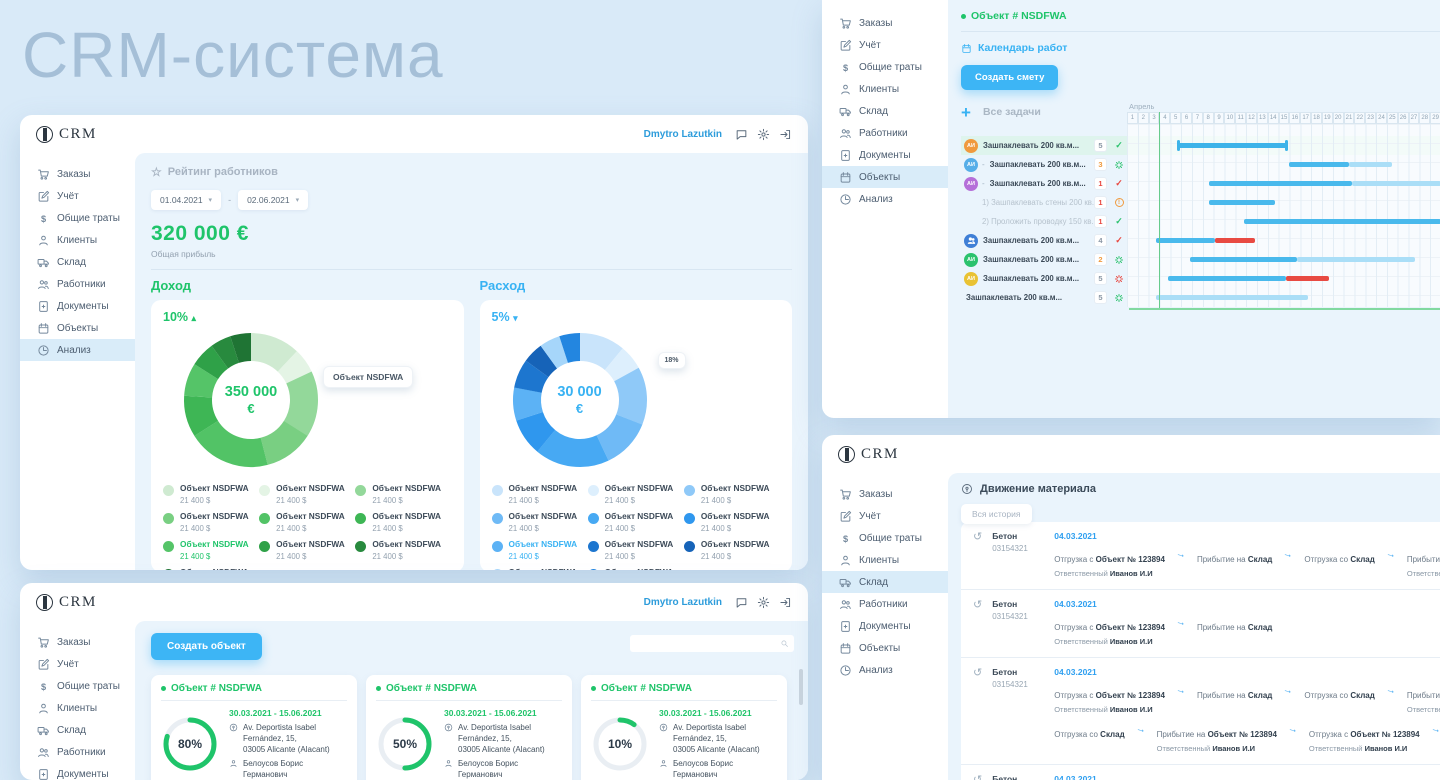  What do you see at coordinates (1043, 202) in the screenshot?
I see `task-row: 1) Зашпаклевать стены 200 кв.м 1!` at bounding box center [1043, 202].